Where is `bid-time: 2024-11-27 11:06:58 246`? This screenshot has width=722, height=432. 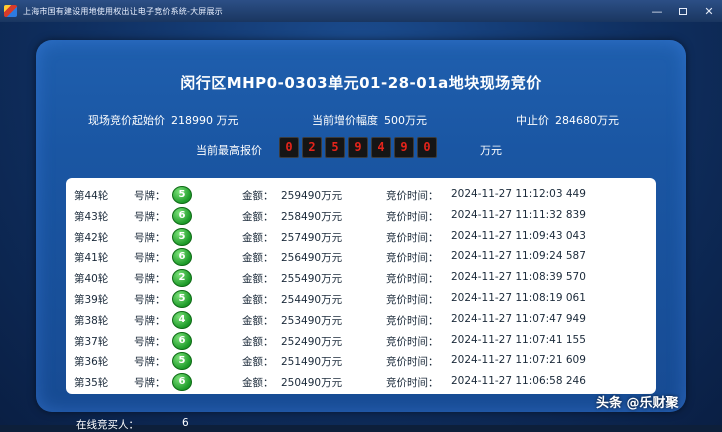
bid-time: 2024-11-27 11:06:58 246 is located at coordinates (518, 381).